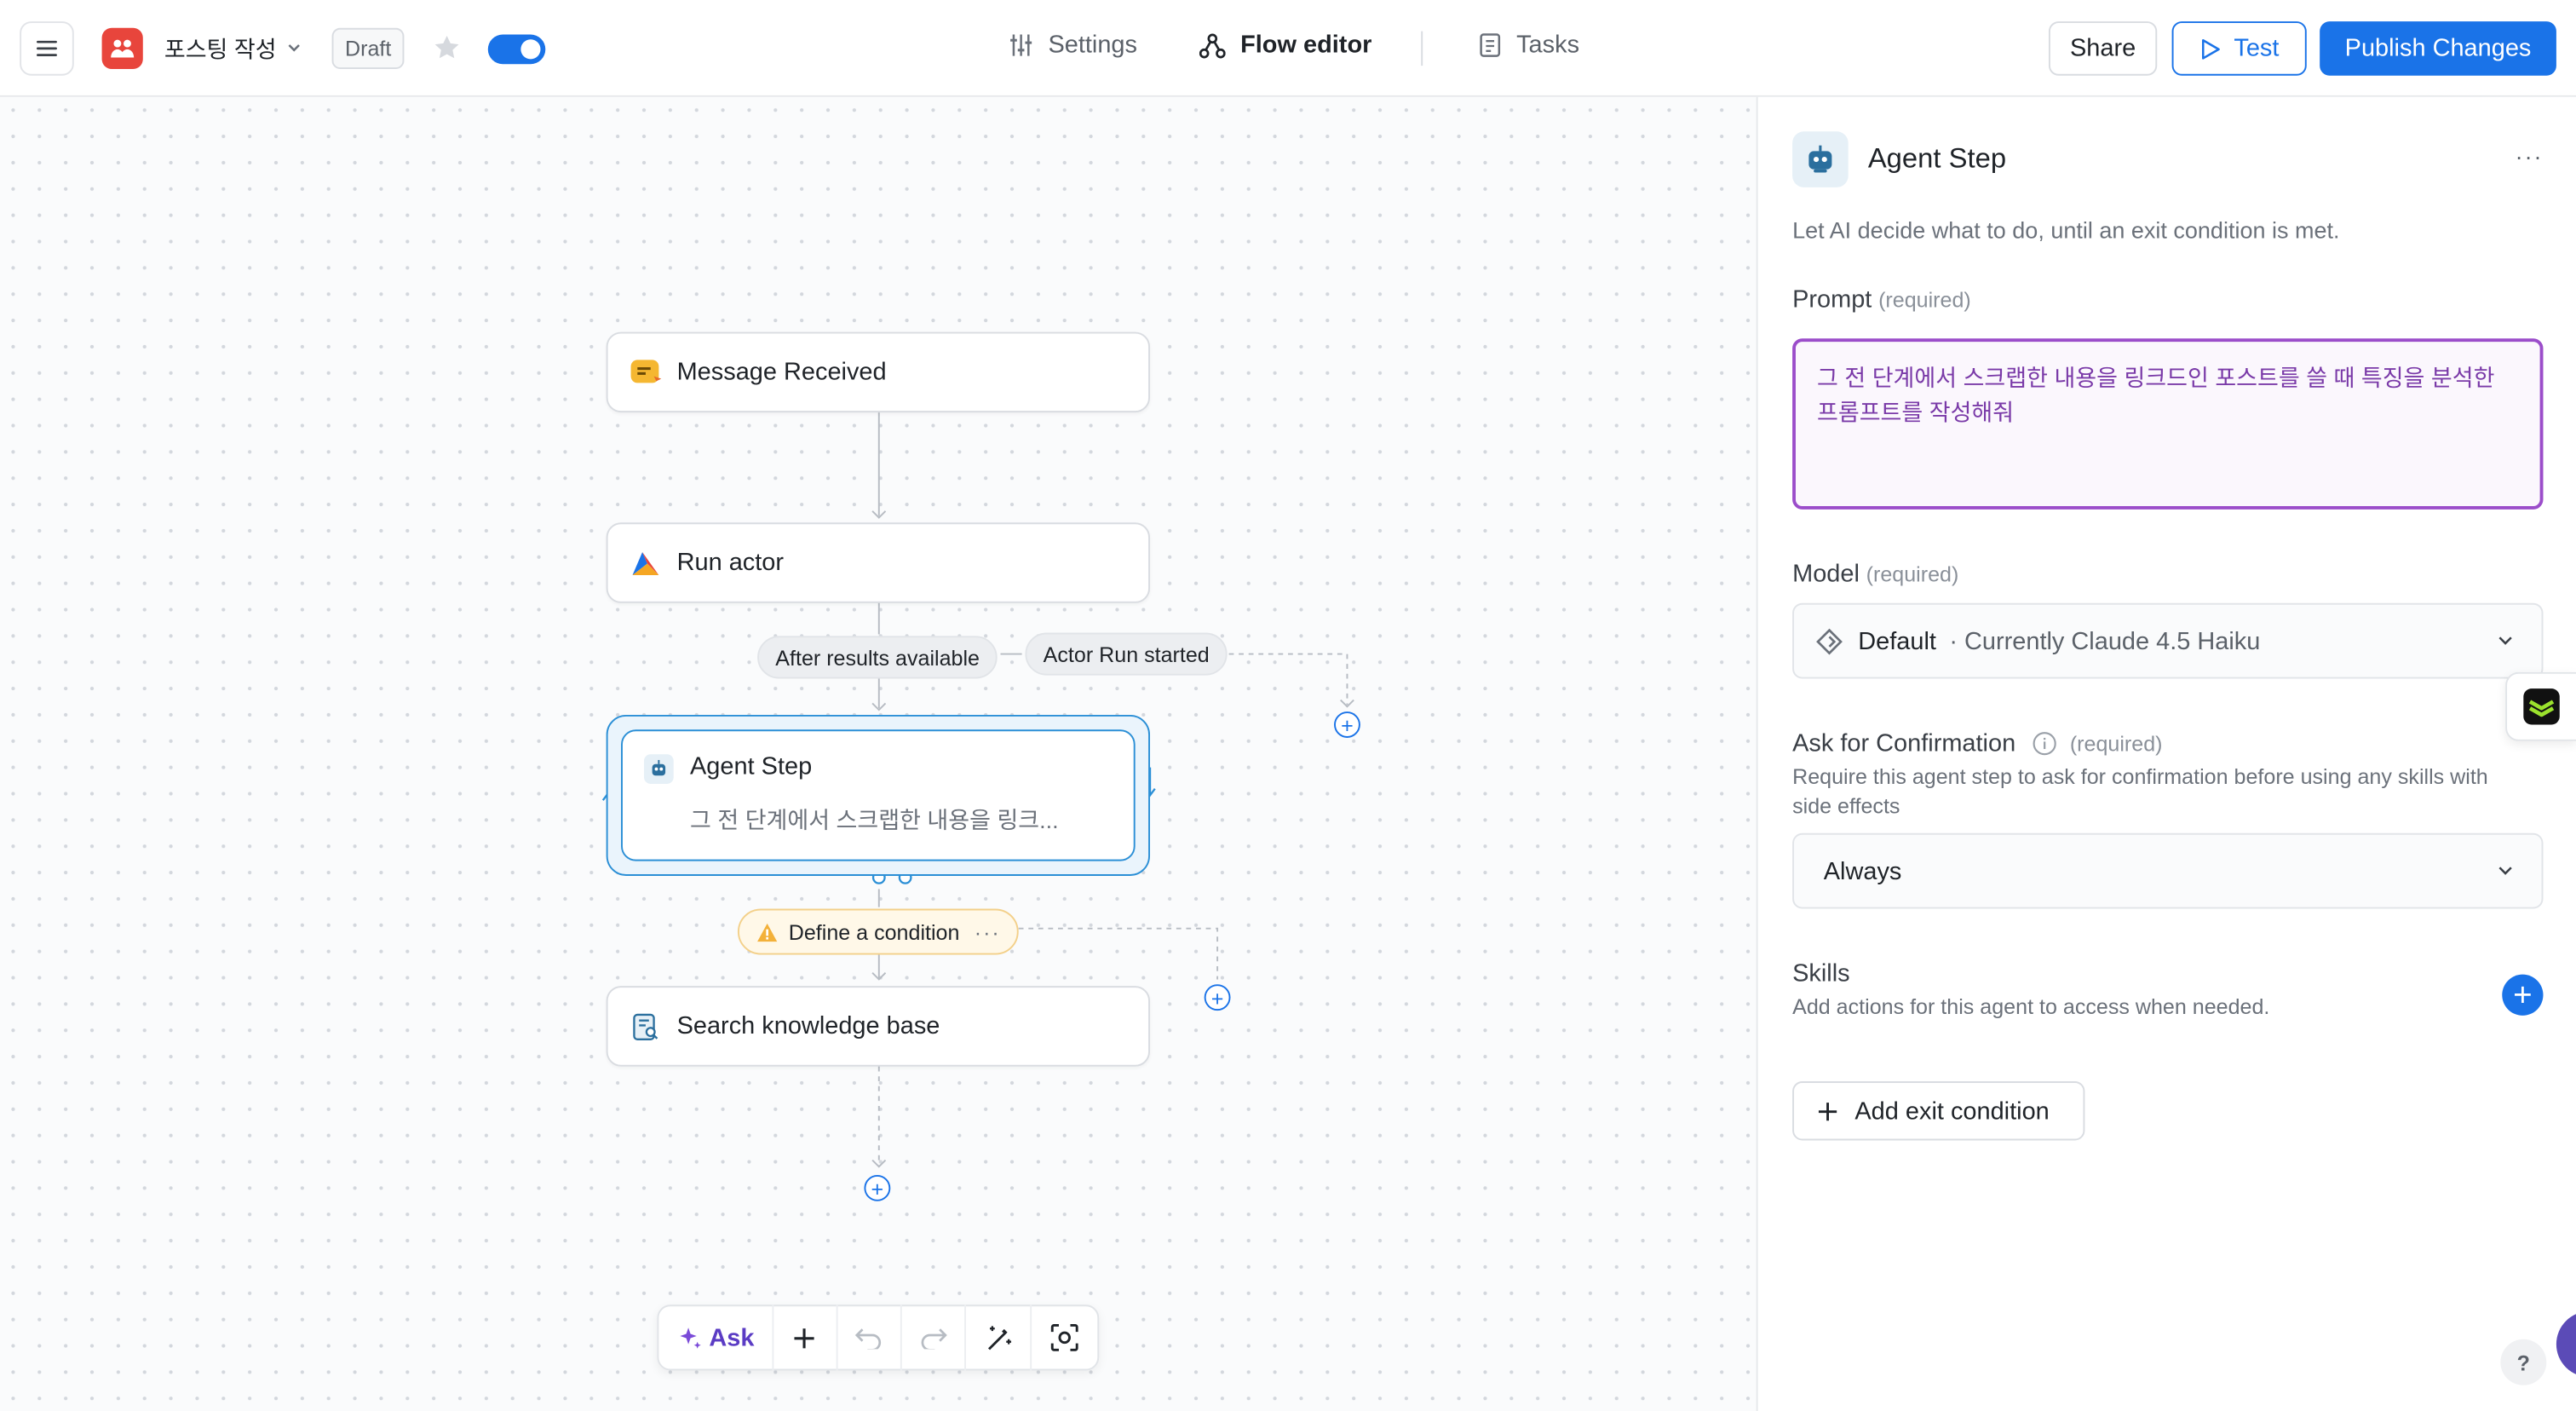  Describe the element at coordinates (1213, 45) in the screenshot. I see `flow-icon` at that location.